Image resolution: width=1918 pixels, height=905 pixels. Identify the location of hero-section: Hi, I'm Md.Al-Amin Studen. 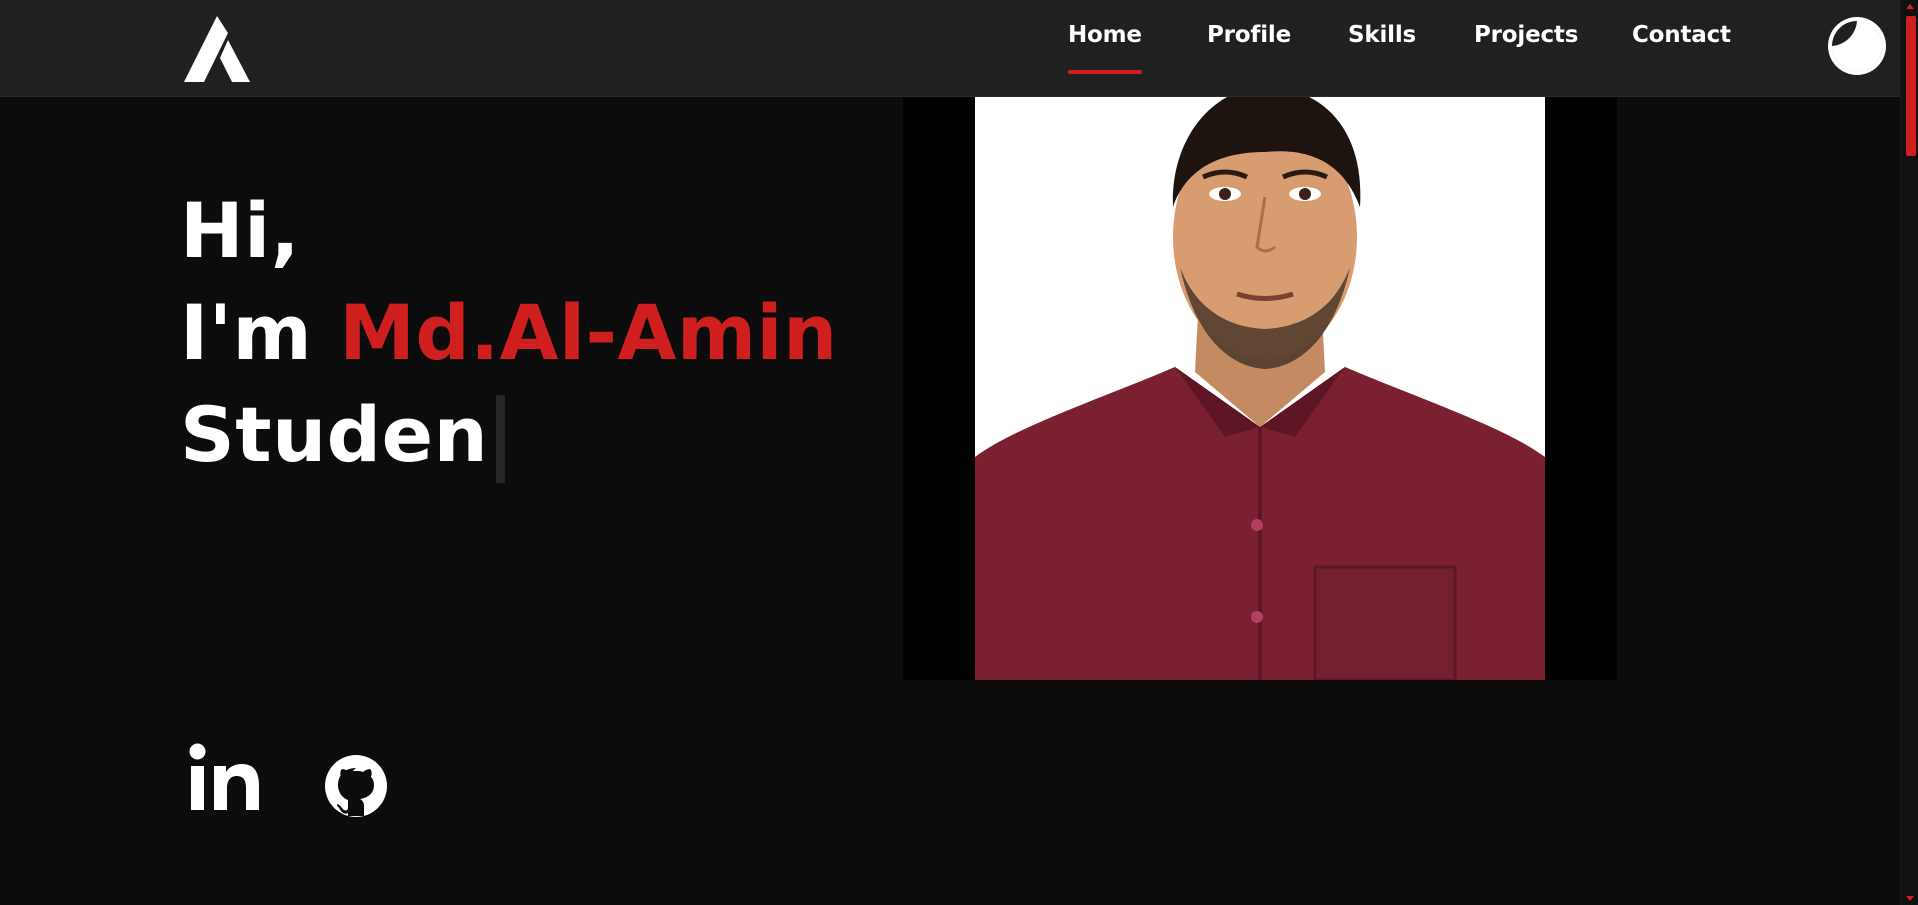
(509, 333).